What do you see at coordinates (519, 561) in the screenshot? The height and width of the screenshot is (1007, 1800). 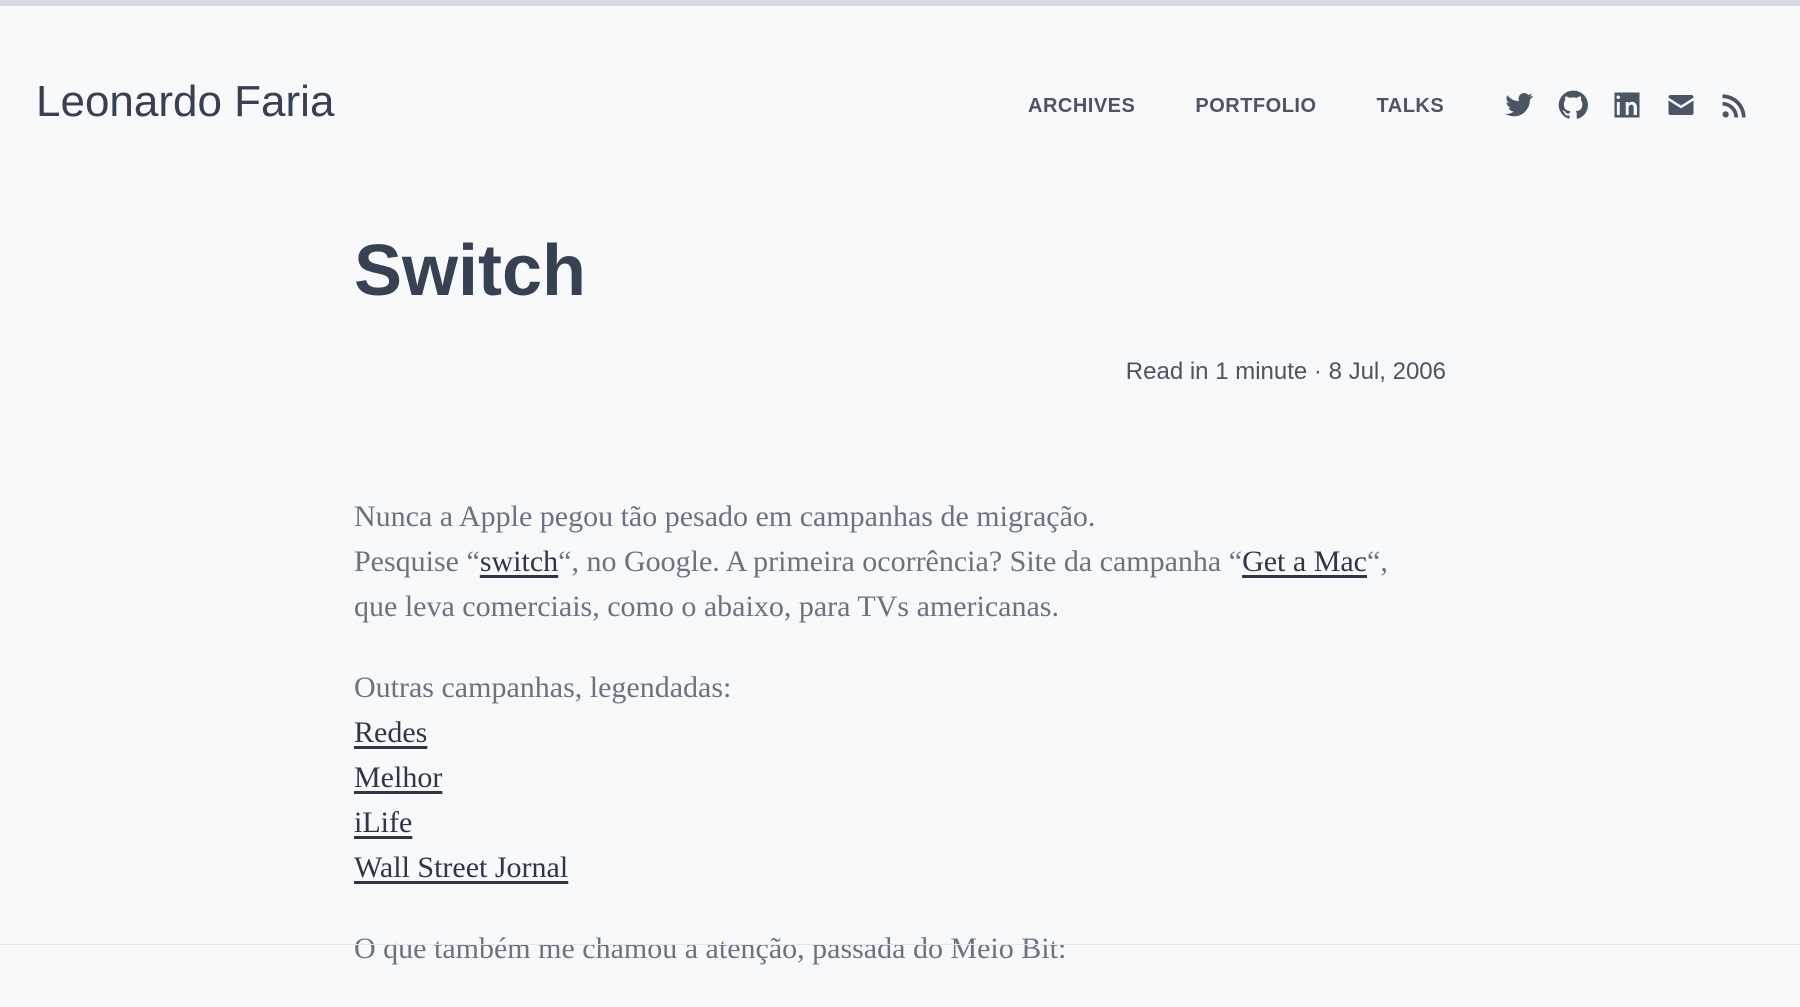 I see `link-switch: switch` at bounding box center [519, 561].